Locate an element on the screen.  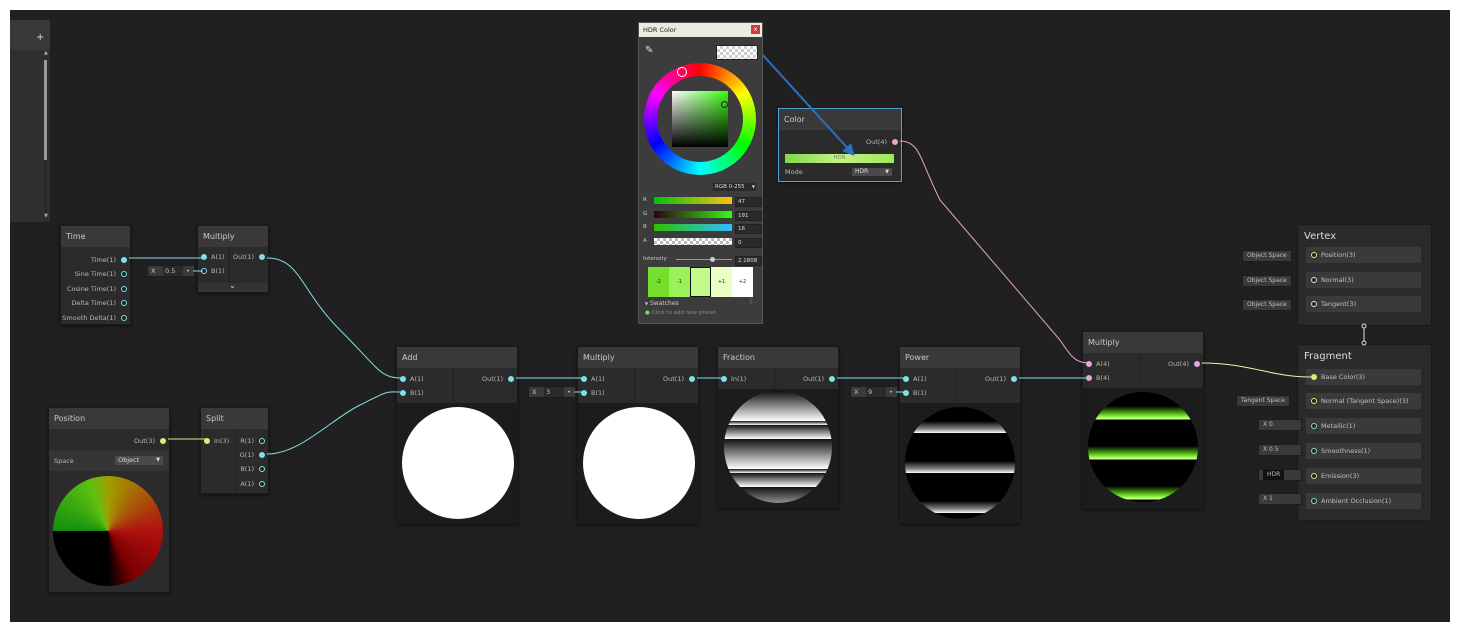
fraction-node: Fraction In(1) Out(1) is located at coordinates (778, 427).